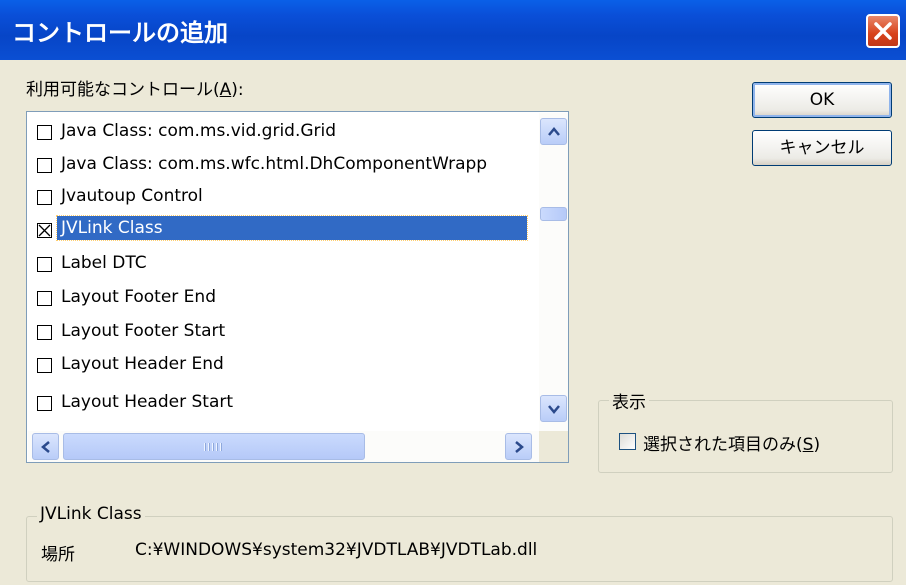 Image resolution: width=906 pixels, height=585 pixels. Describe the element at coordinates (553, 408) in the screenshot. I see `scroll-down-button` at that location.